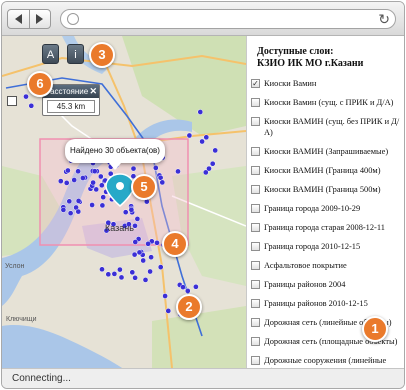  I want to click on zoom-box-icon, so click(12, 101).